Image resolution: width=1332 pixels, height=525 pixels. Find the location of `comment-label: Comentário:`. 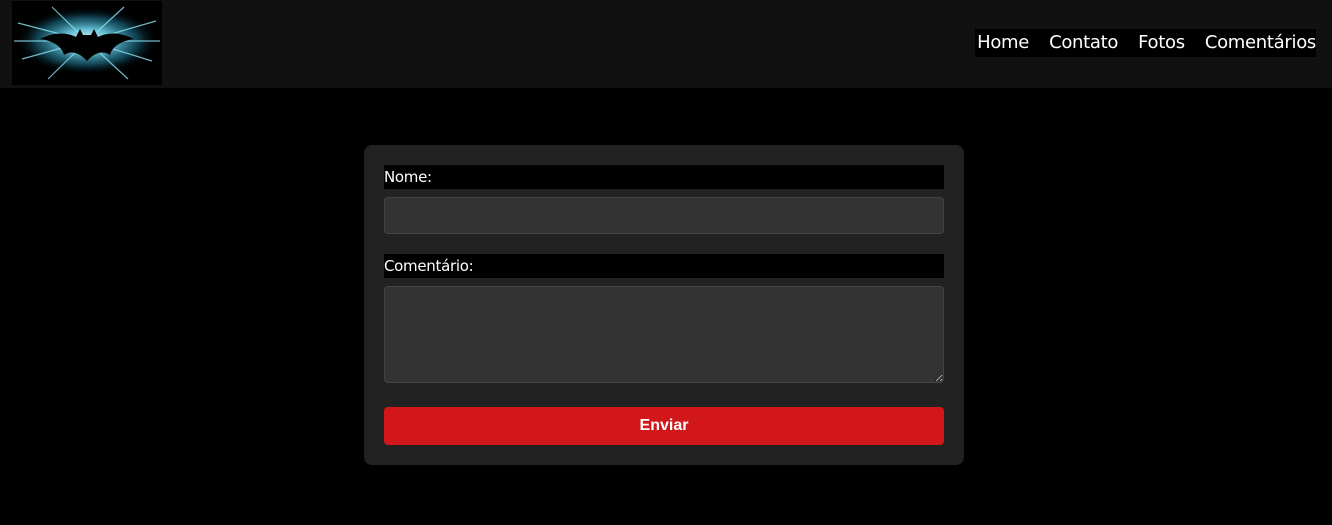

comment-label: Comentário: is located at coordinates (664, 266).